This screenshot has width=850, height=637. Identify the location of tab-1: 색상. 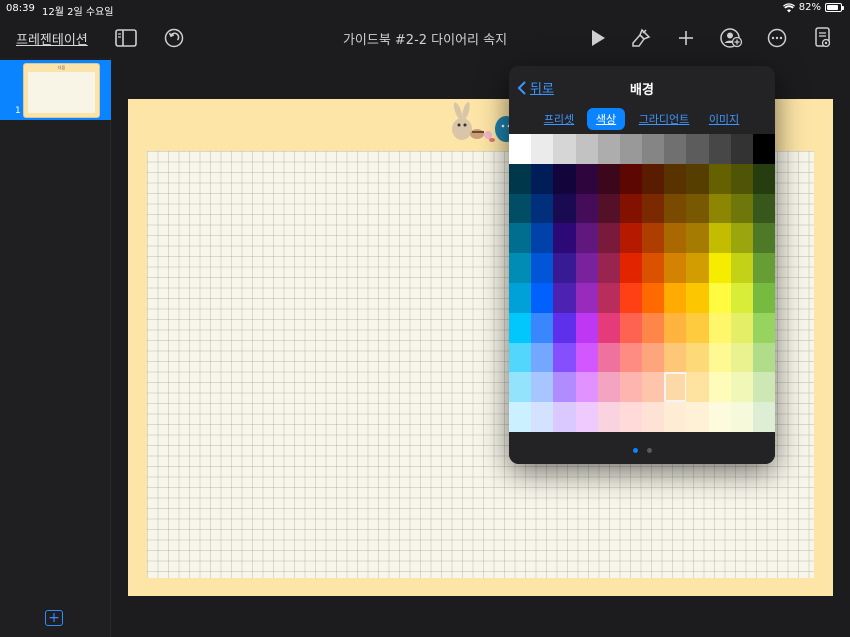
(606, 119).